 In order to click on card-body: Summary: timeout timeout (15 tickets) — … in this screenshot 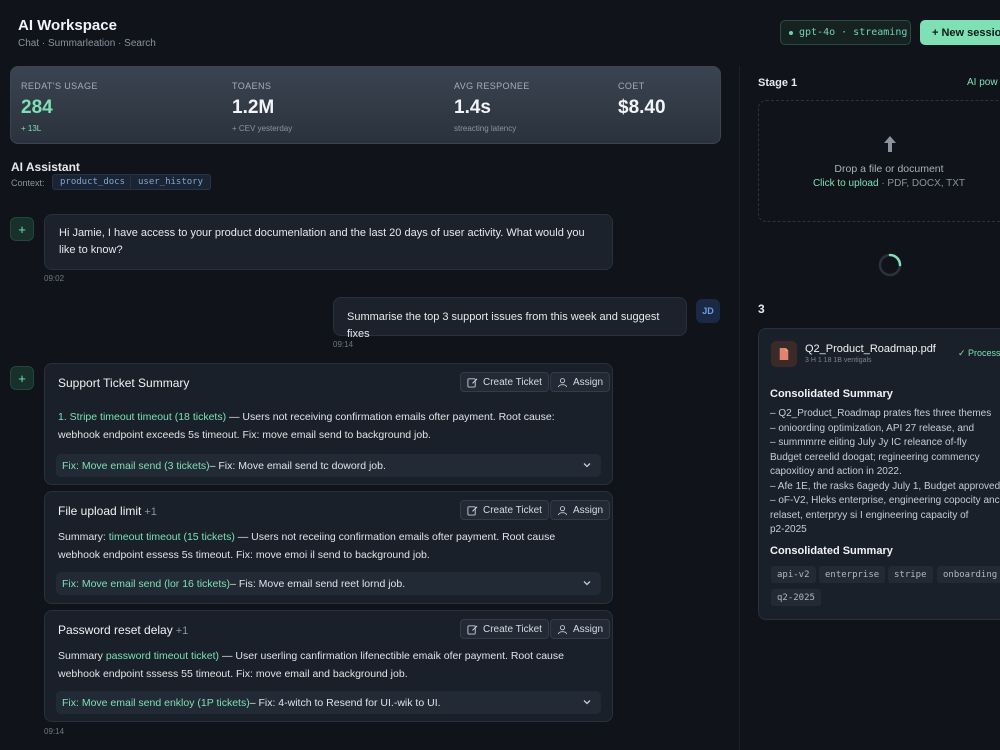, I will do `click(328, 546)`.